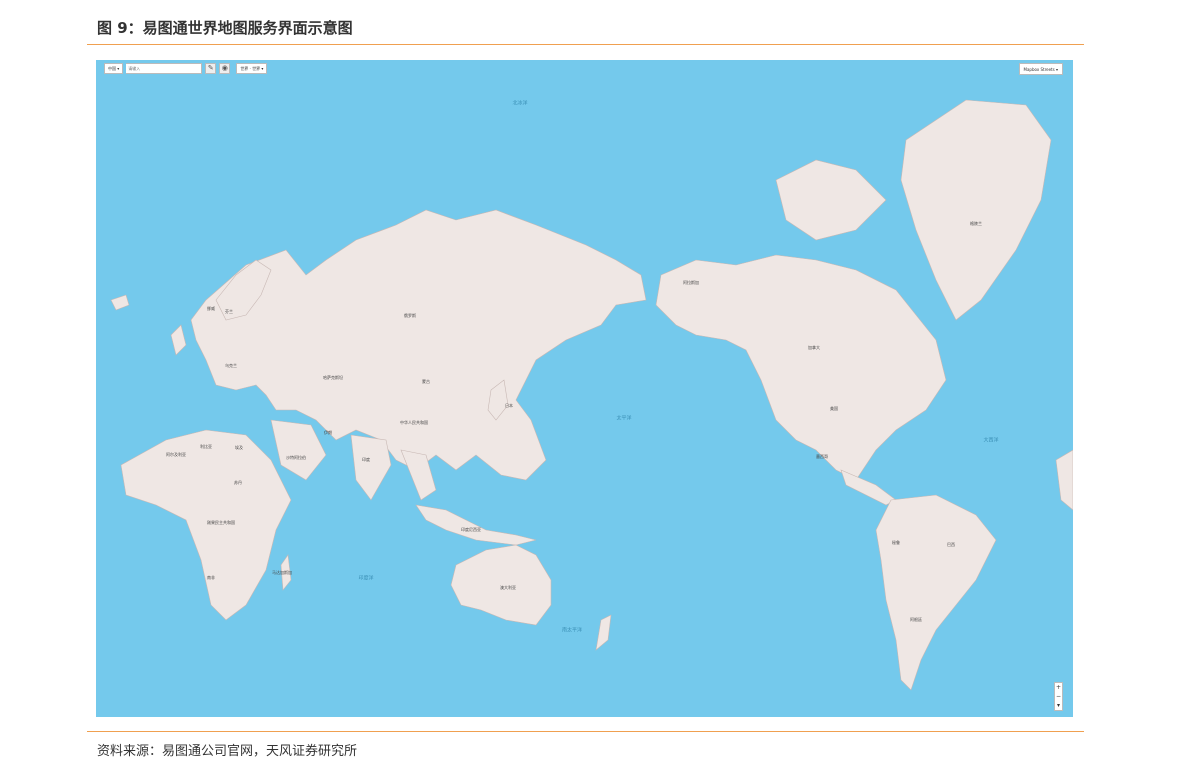  What do you see at coordinates (991, 440) in the screenshot?
I see `ocean-label-atlantic: 大西洋` at bounding box center [991, 440].